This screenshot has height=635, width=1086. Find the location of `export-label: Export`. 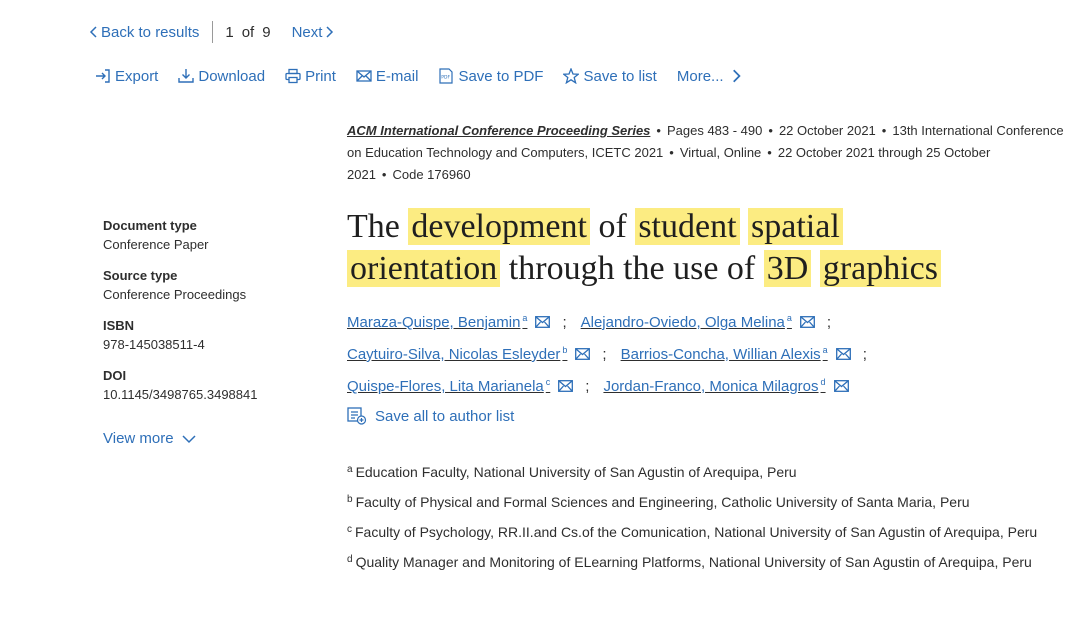

export-label: Export is located at coordinates (137, 76).